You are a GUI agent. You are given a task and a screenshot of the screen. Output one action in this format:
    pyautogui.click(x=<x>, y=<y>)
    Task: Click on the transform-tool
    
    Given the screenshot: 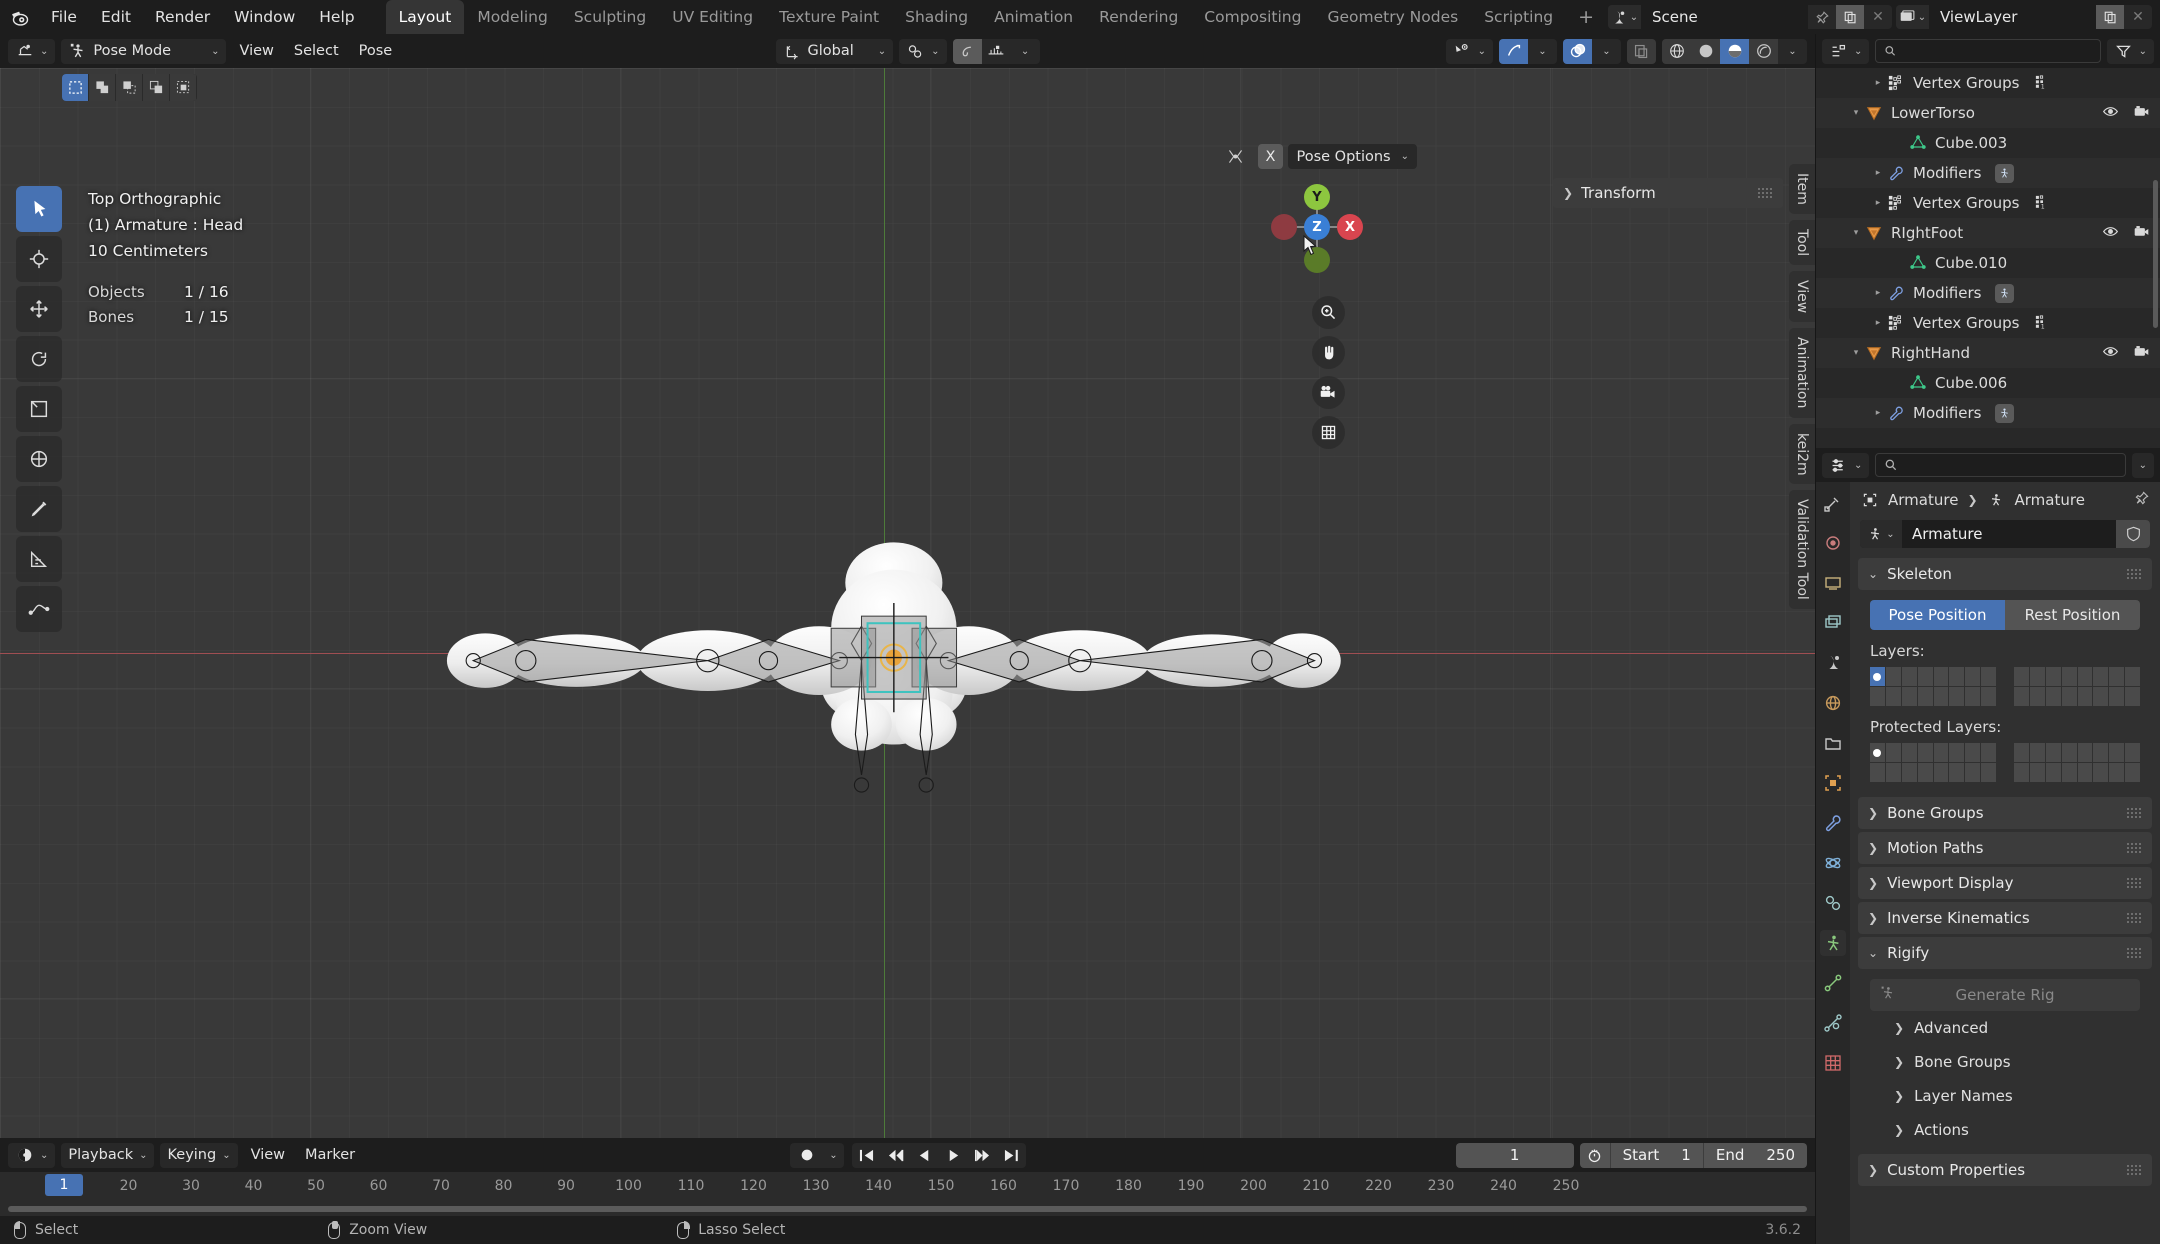 What is the action you would take?
    pyautogui.click(x=39, y=459)
    